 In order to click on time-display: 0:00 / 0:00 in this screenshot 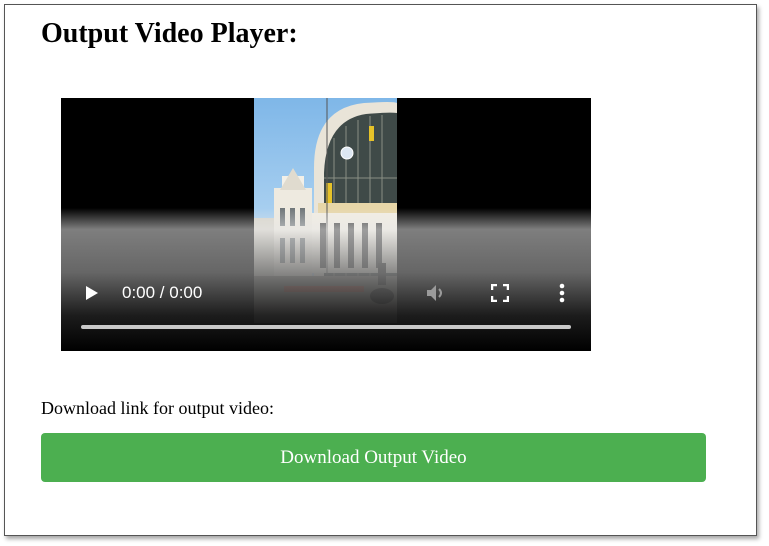, I will do `click(162, 292)`.